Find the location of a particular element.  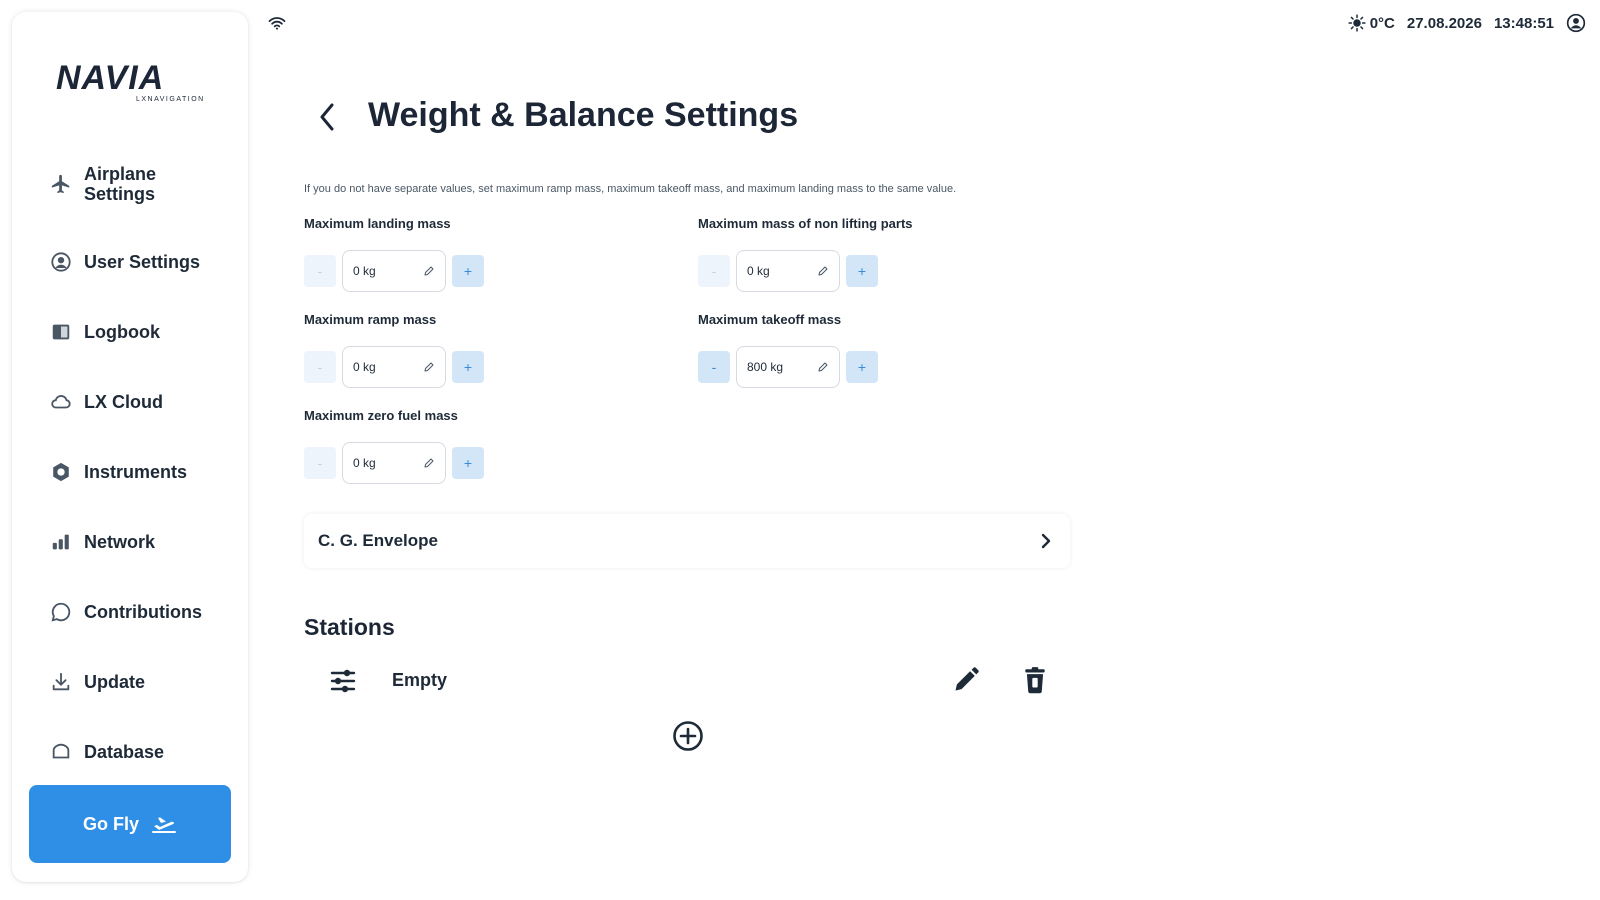

logo-text: NAVIA is located at coordinates (110, 78).